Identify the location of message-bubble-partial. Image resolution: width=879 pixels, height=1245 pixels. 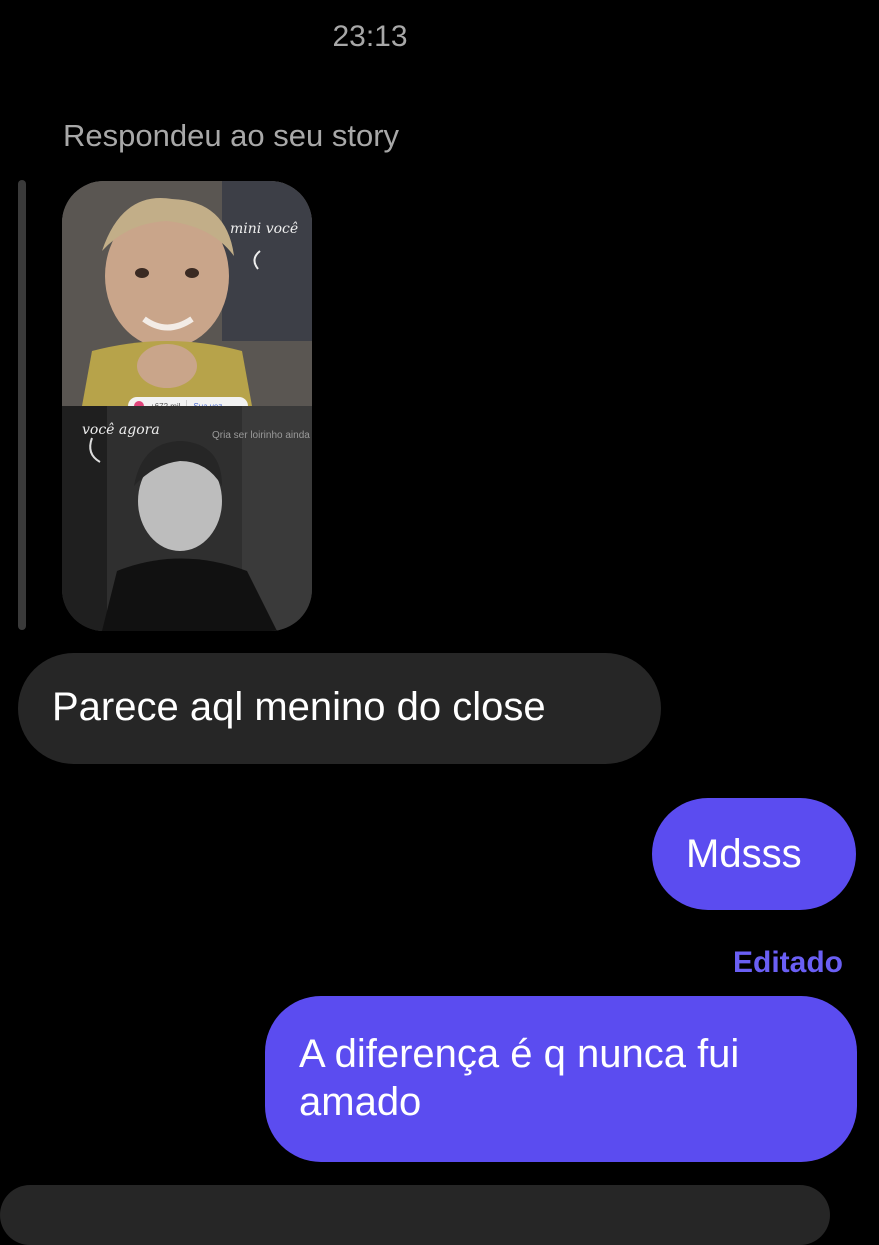
(415, 1215).